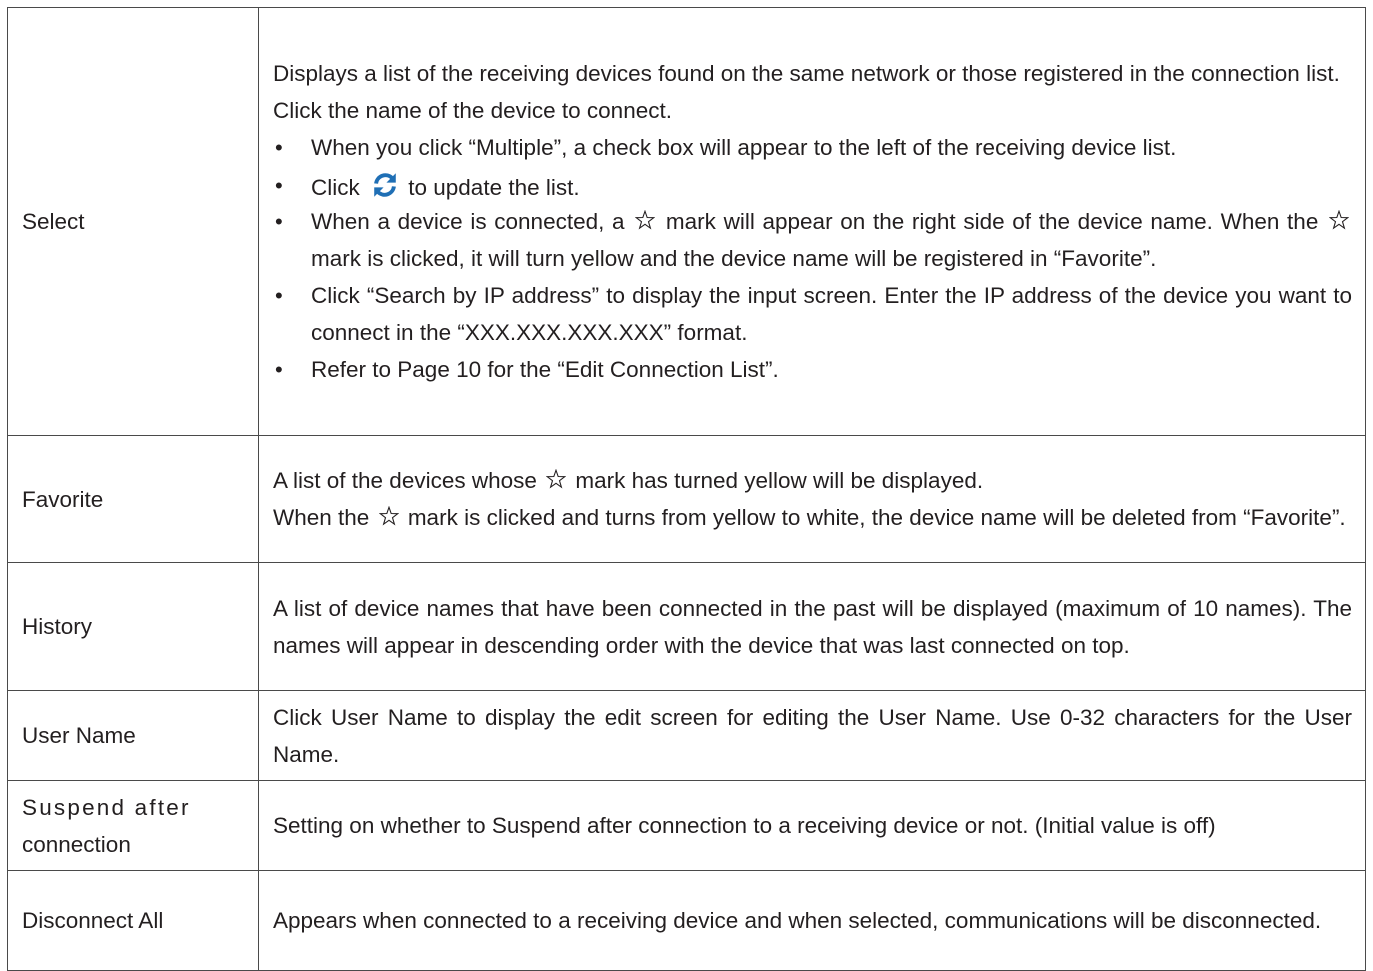 The image size is (1373, 971). I want to click on row-label-select: Select, so click(133, 221).